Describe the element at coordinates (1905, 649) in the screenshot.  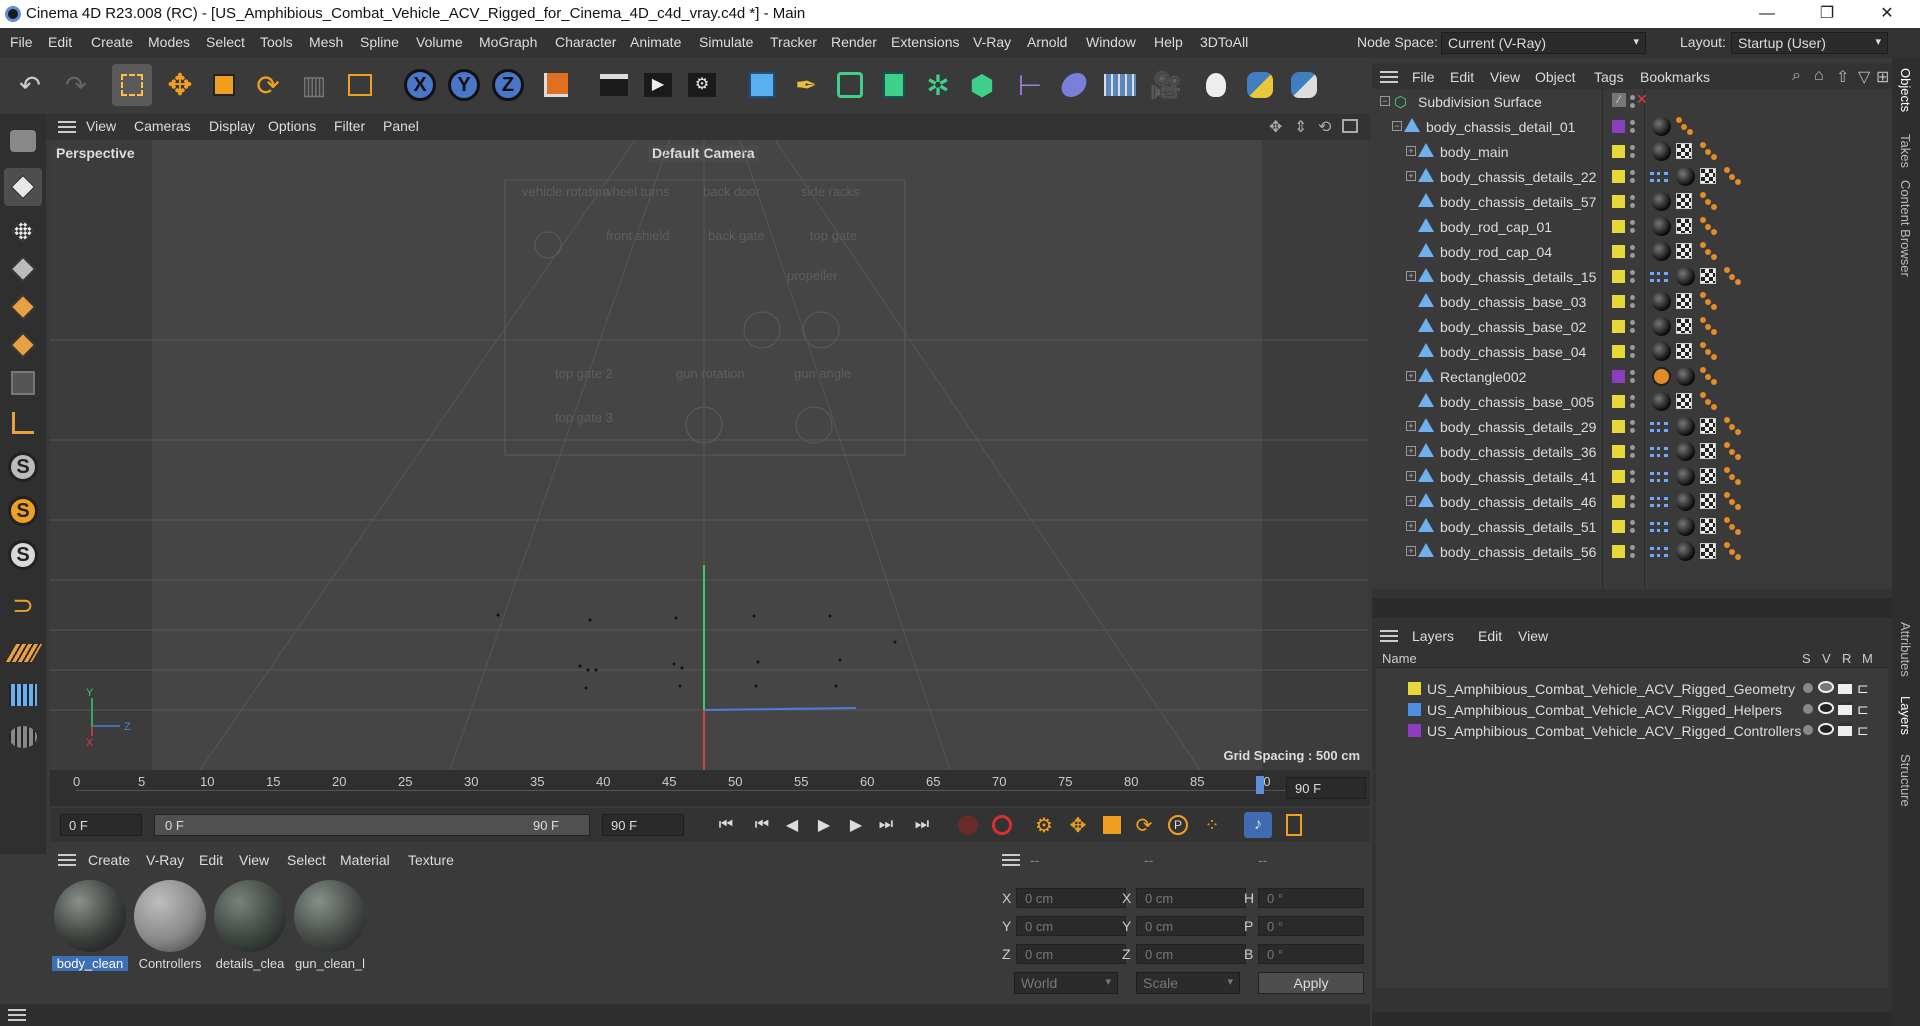
I see `side-tab-attributes: Attributes` at that location.